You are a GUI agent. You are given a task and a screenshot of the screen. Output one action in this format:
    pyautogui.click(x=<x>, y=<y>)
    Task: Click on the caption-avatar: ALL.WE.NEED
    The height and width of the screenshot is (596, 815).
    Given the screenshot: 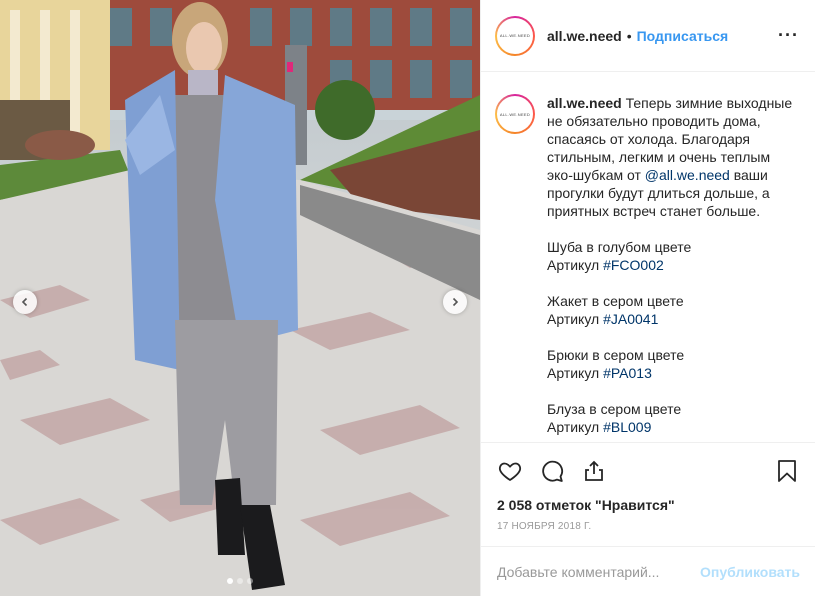 What is the action you would take?
    pyautogui.click(x=515, y=114)
    